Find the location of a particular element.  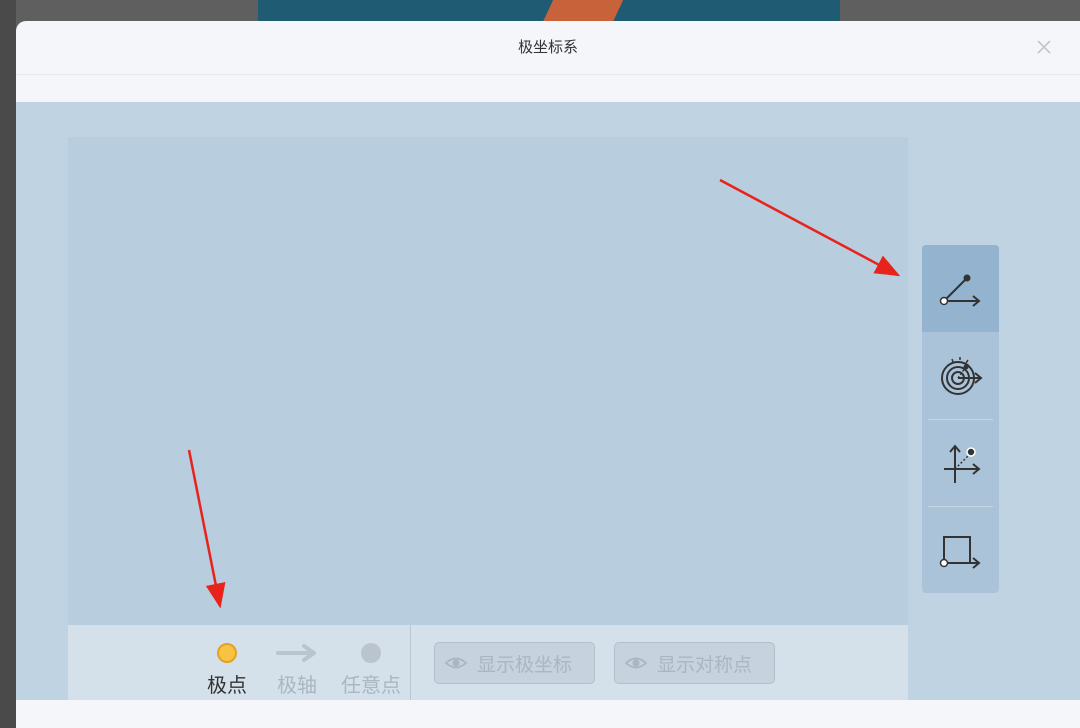

show-polar-coords-label: 显示极坐标 is located at coordinates (525, 664).